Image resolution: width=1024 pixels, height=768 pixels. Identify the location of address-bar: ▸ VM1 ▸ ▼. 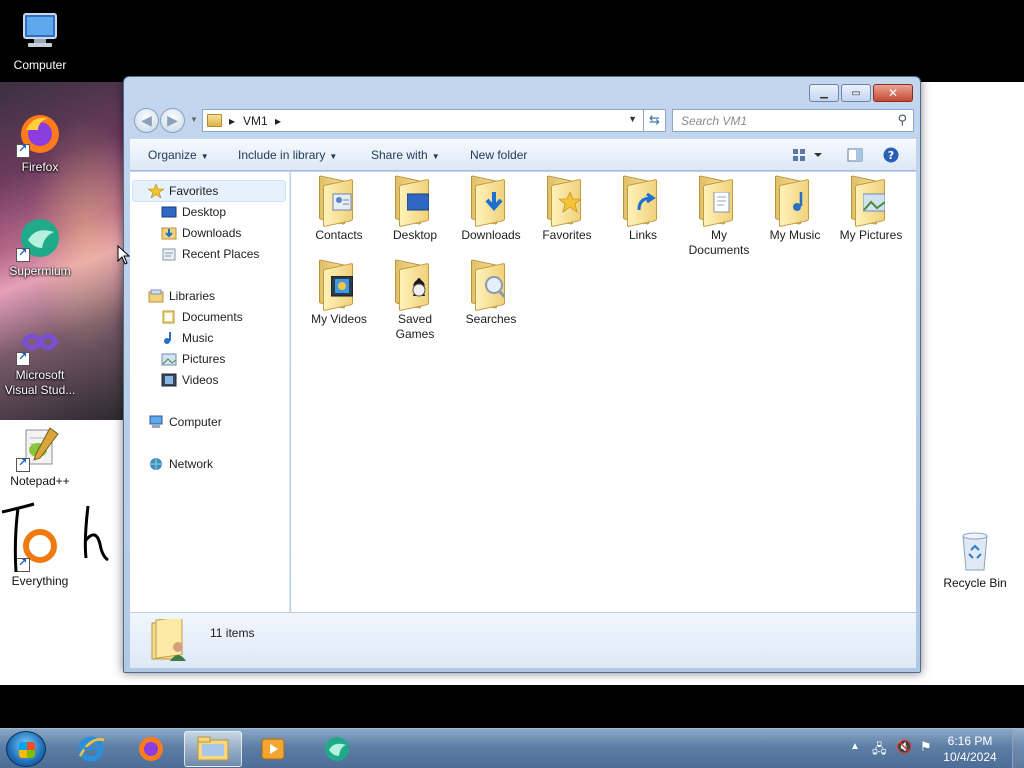
(423, 120).